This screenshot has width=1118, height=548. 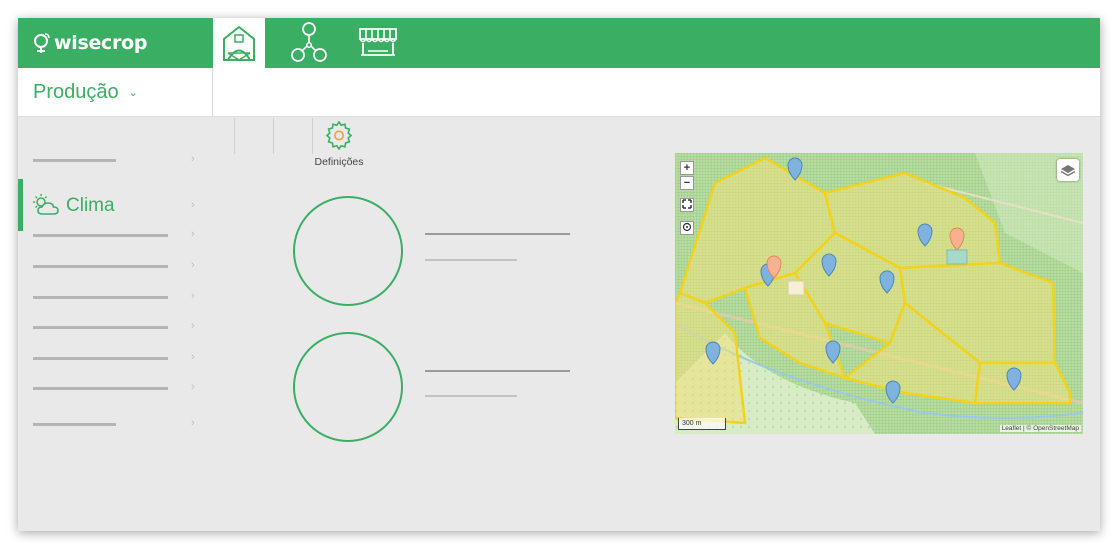 What do you see at coordinates (20, 205) in the screenshot?
I see `active-indicator` at bounding box center [20, 205].